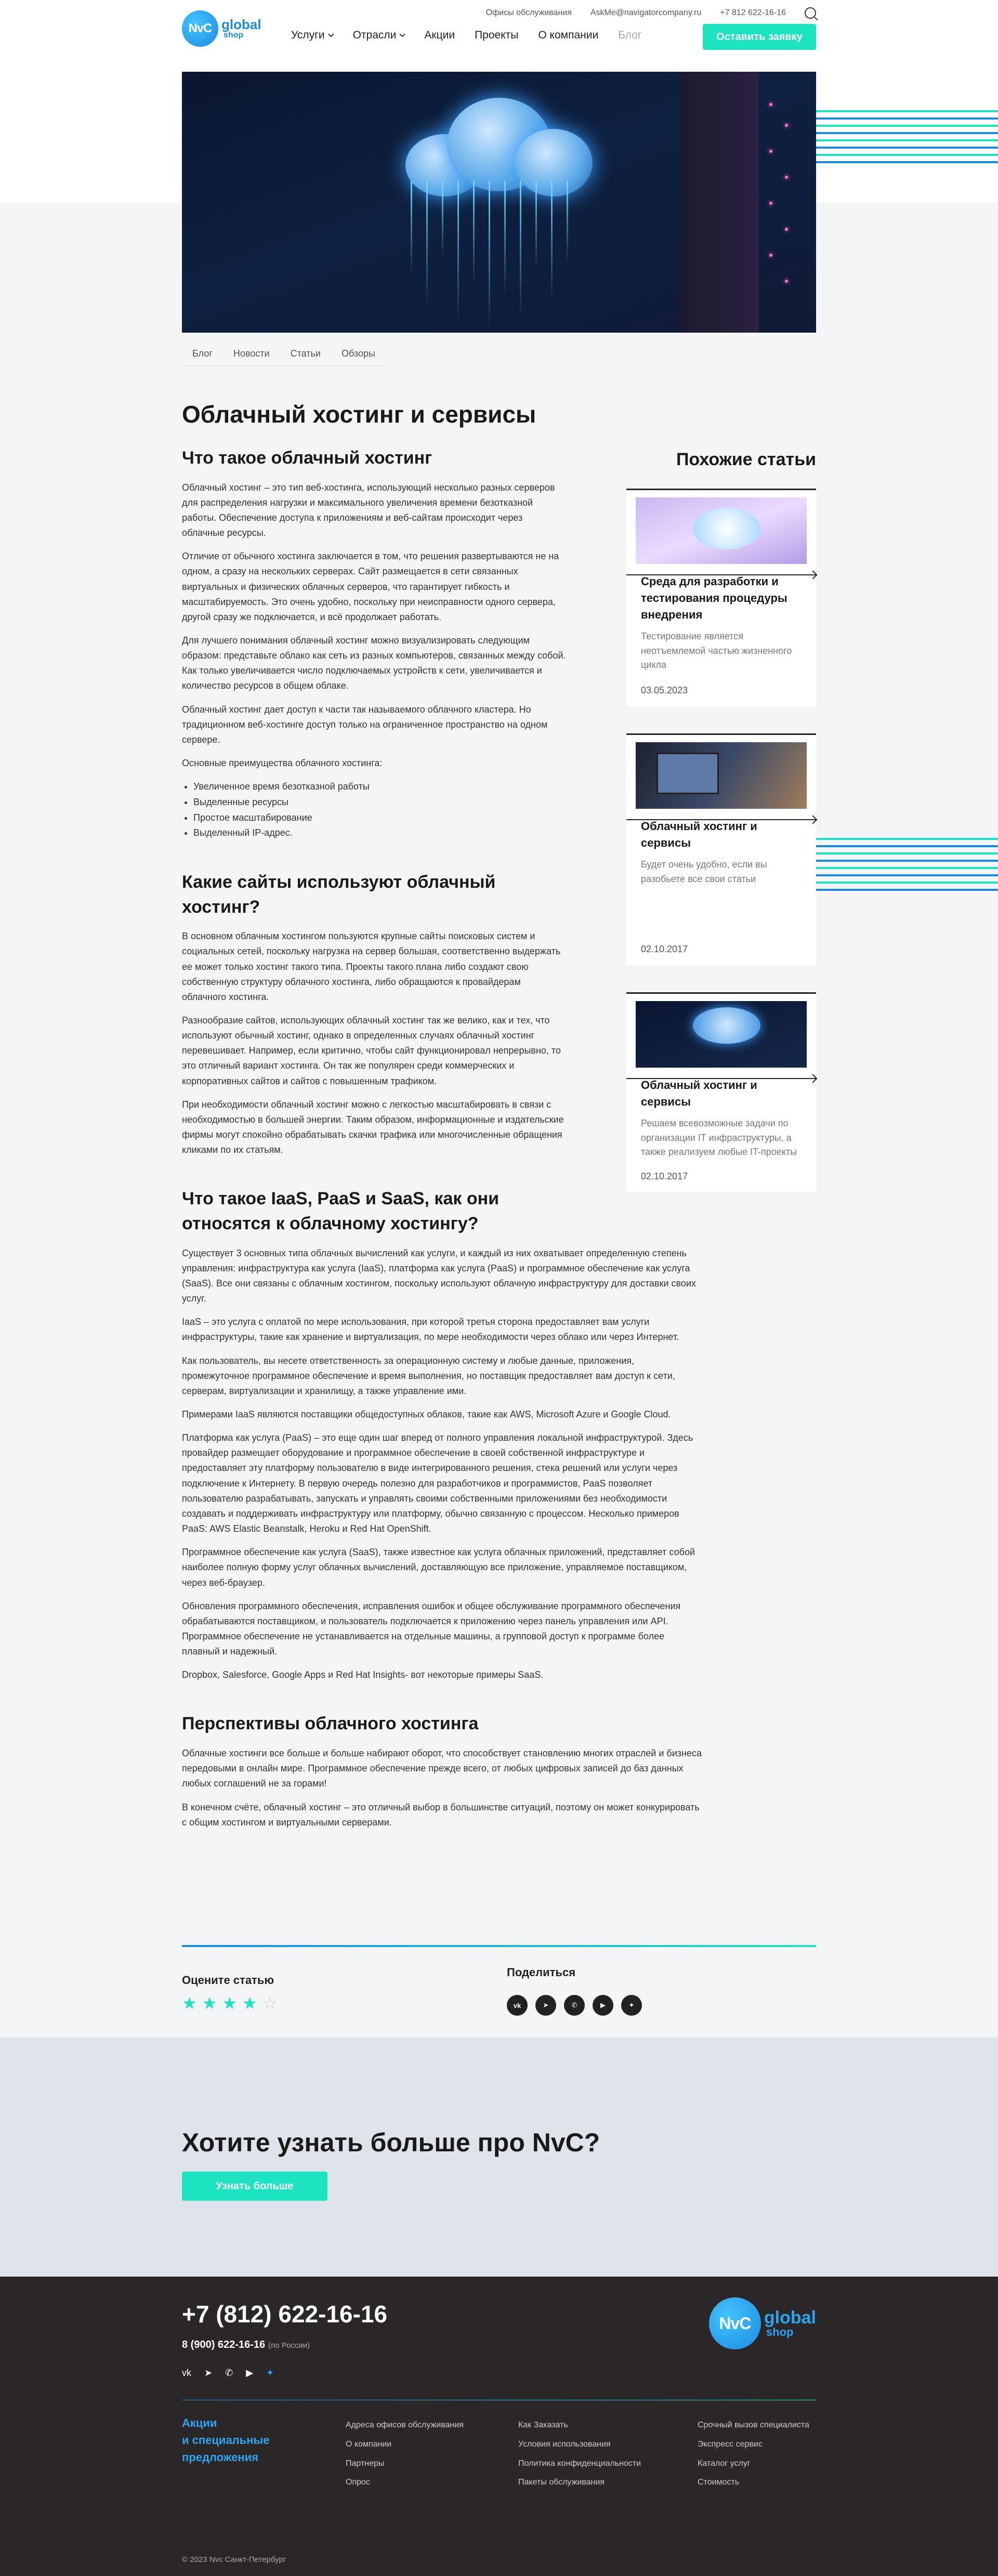 The width and height of the screenshot is (998, 2576). What do you see at coordinates (405, 2482) in the screenshot?
I see `footer-link: Опрос` at bounding box center [405, 2482].